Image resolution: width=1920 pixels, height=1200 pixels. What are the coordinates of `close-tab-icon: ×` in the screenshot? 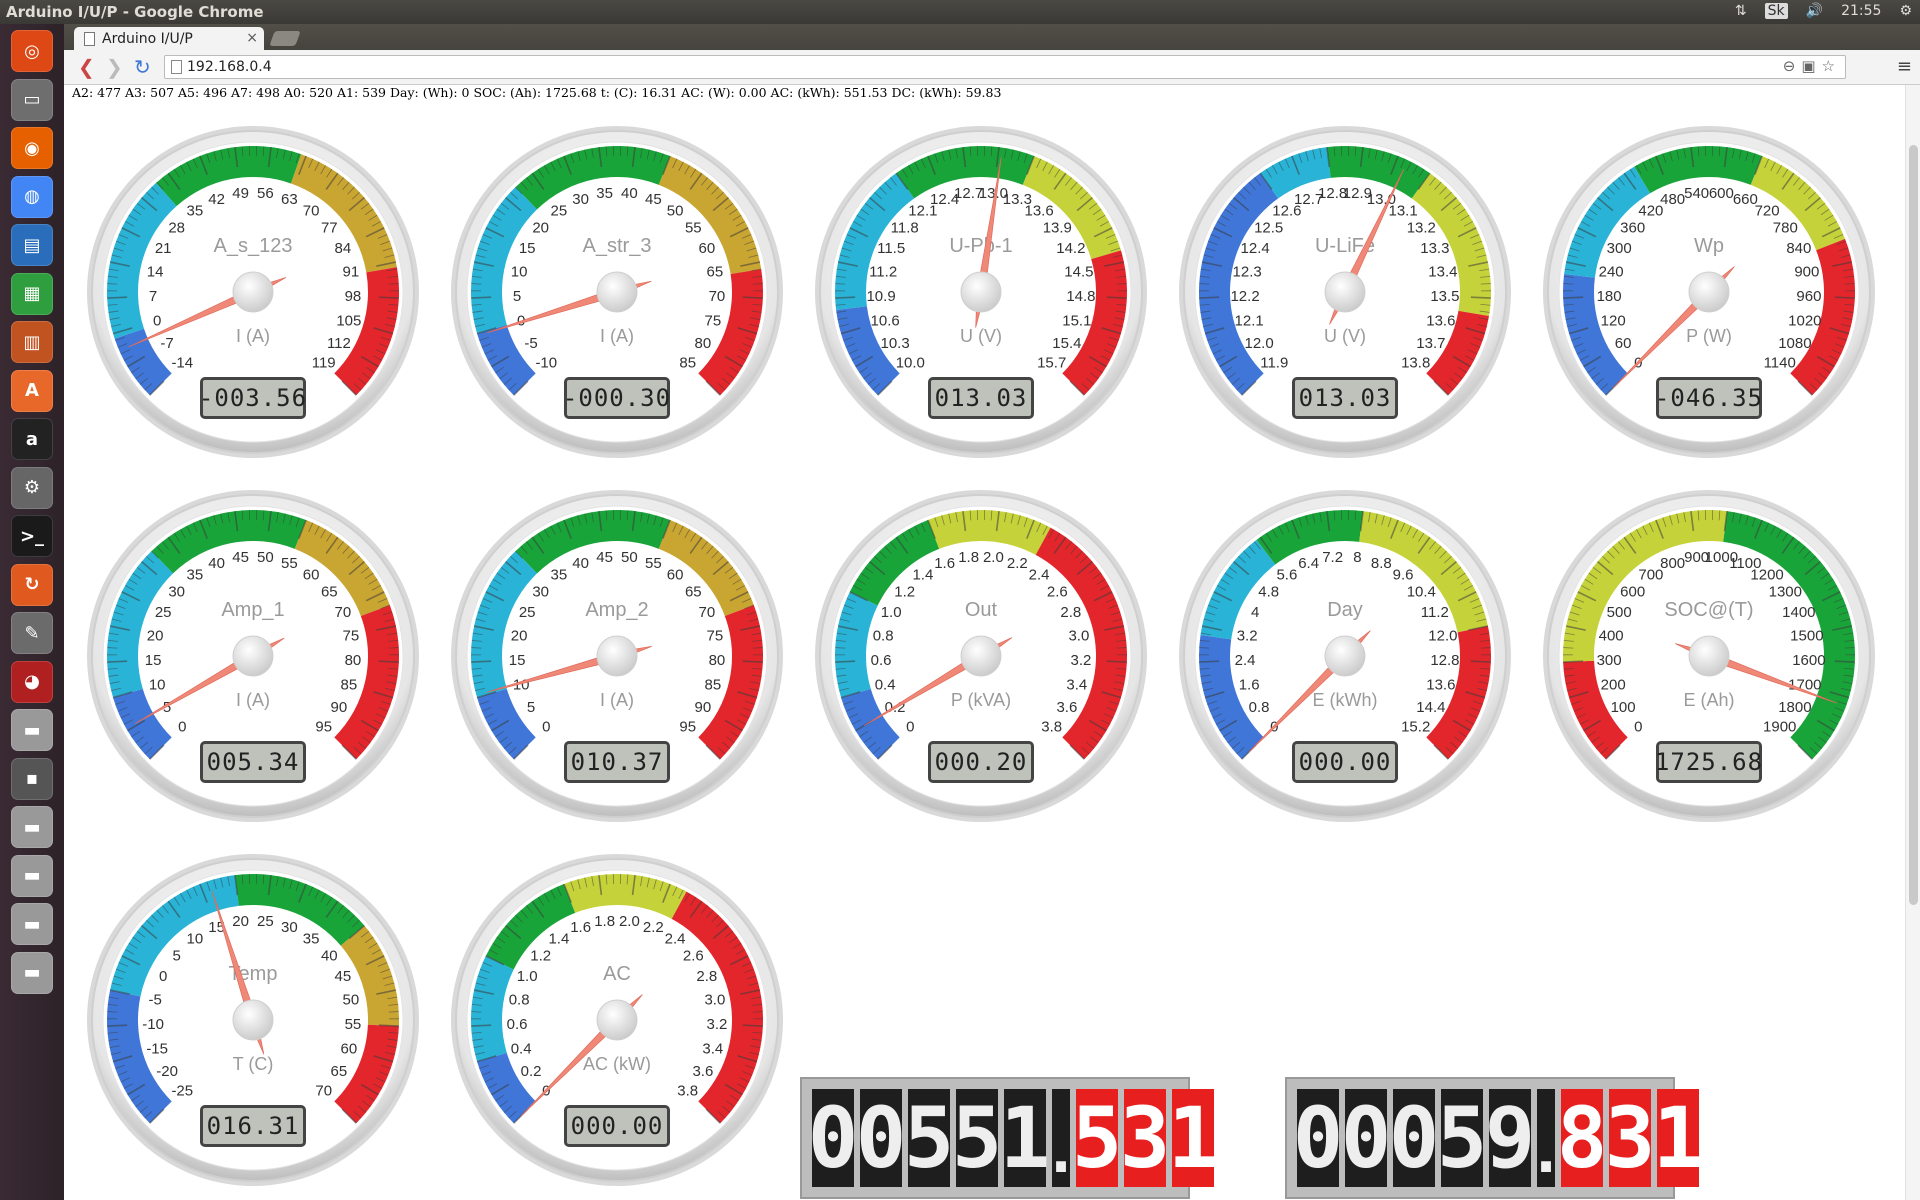 It's located at (252, 38).